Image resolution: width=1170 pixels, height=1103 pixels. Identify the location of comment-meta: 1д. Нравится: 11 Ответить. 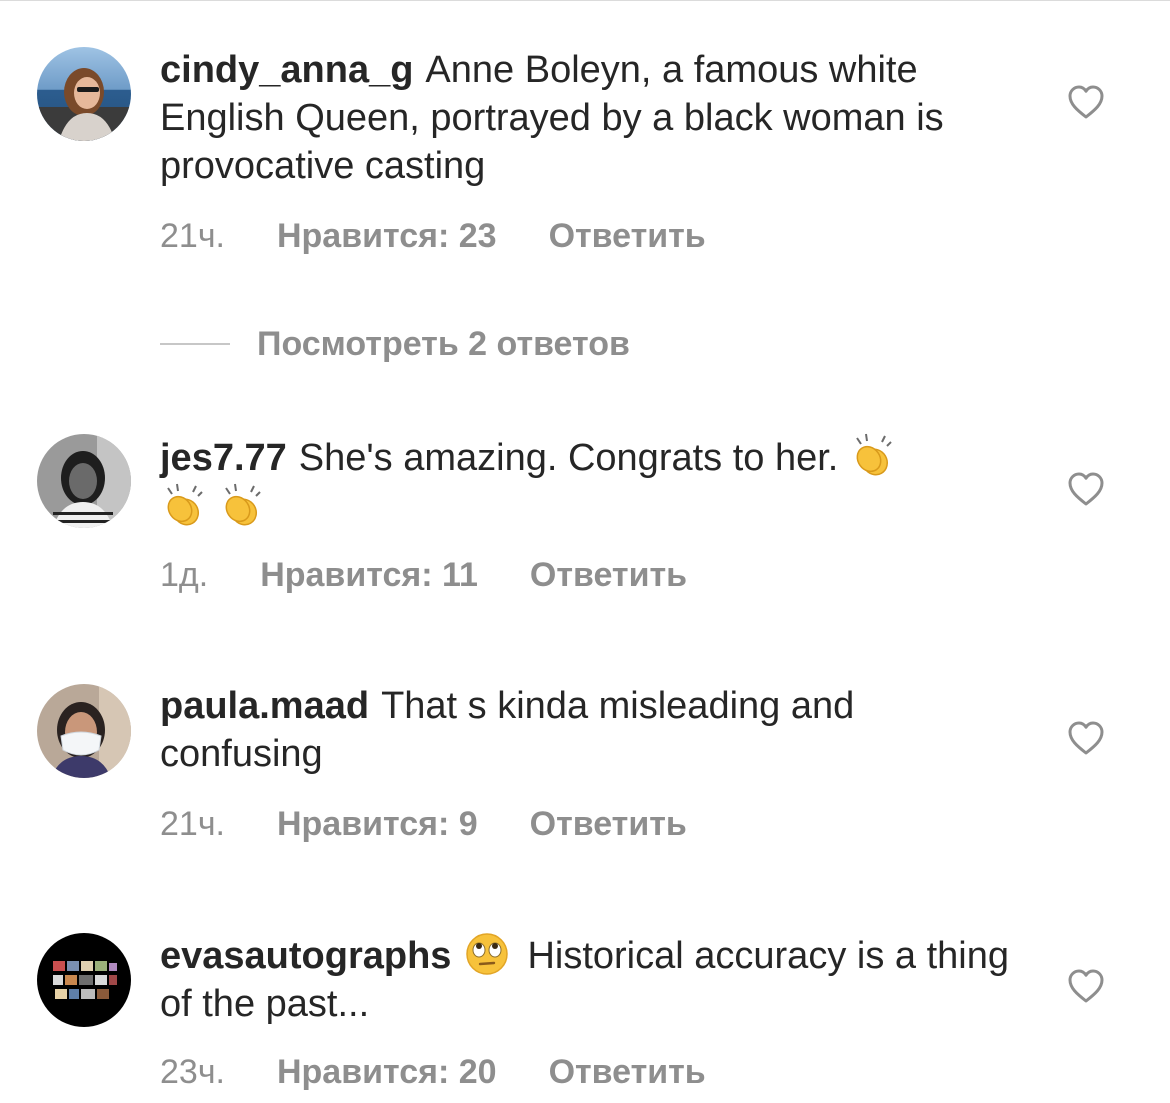
(423, 575).